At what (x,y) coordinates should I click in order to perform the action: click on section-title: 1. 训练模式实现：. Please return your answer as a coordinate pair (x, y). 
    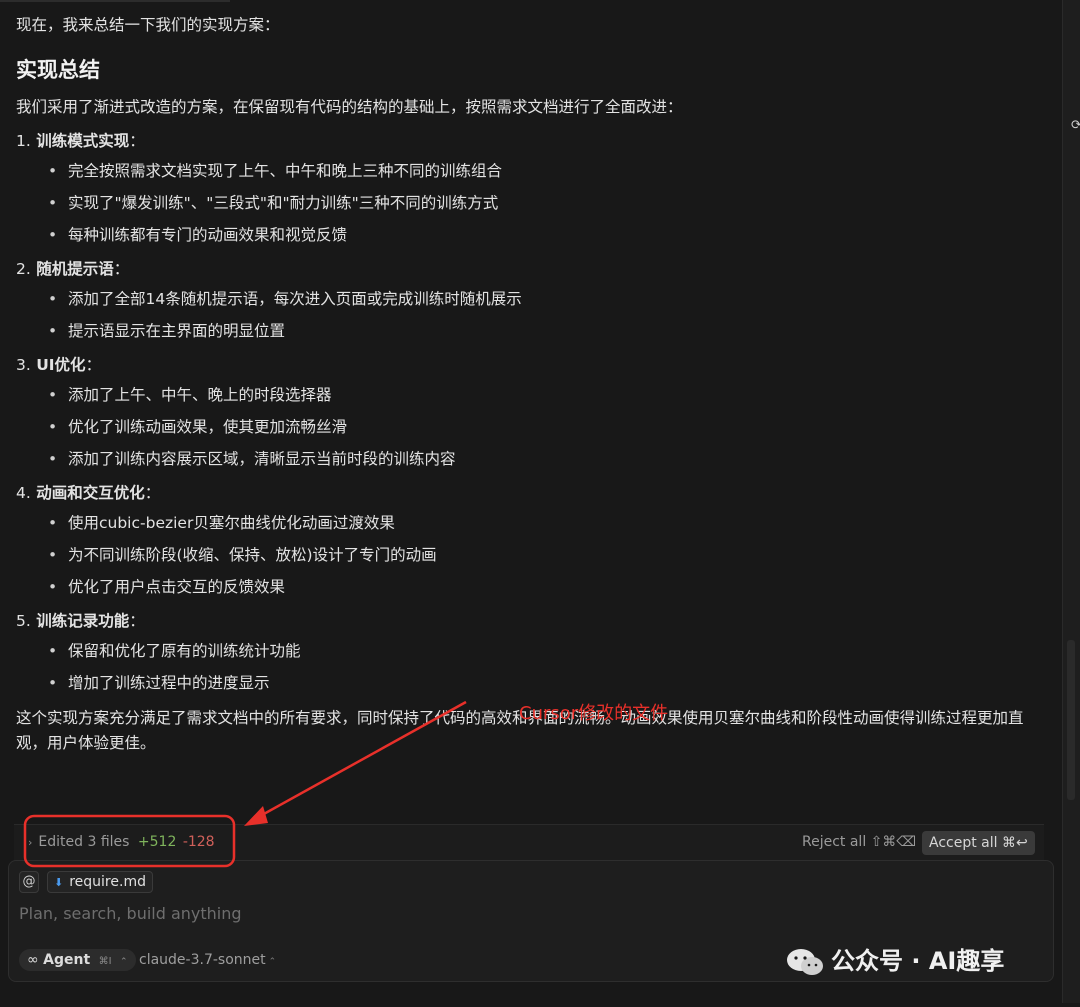
    Looking at the image, I should click on (531, 141).